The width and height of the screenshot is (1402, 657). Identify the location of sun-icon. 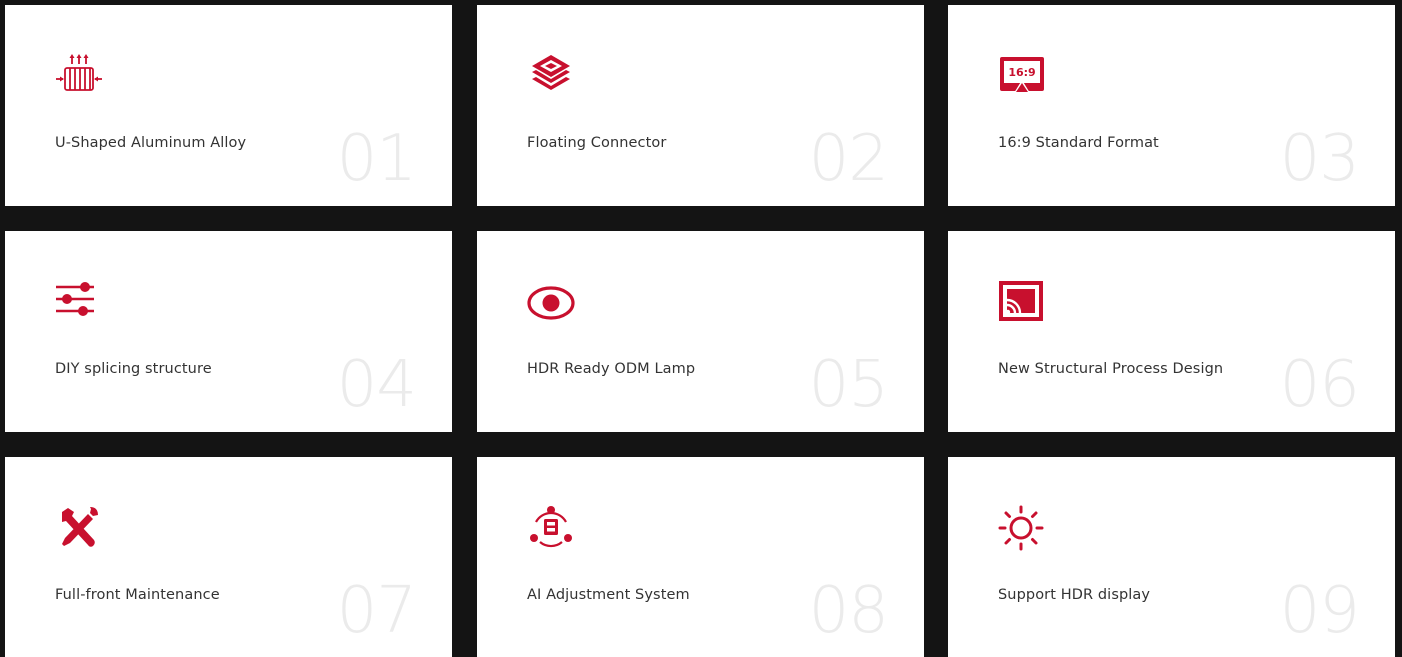
(1022, 527).